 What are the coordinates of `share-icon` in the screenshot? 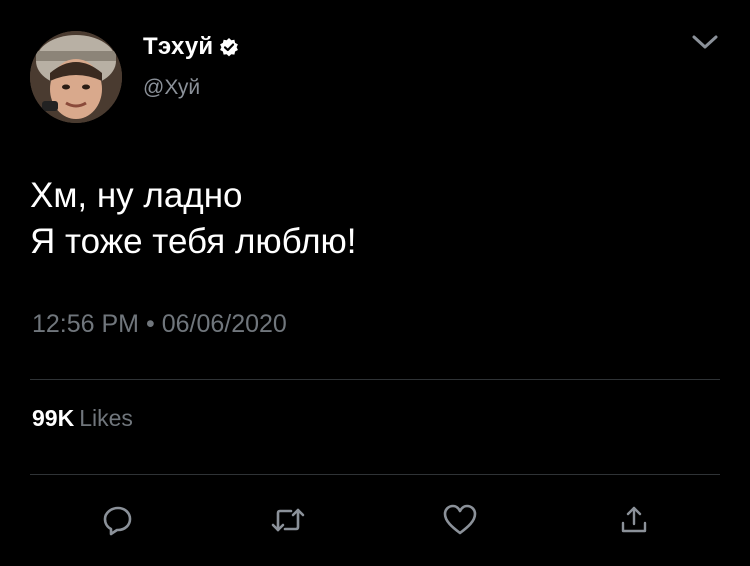 It's located at (634, 519).